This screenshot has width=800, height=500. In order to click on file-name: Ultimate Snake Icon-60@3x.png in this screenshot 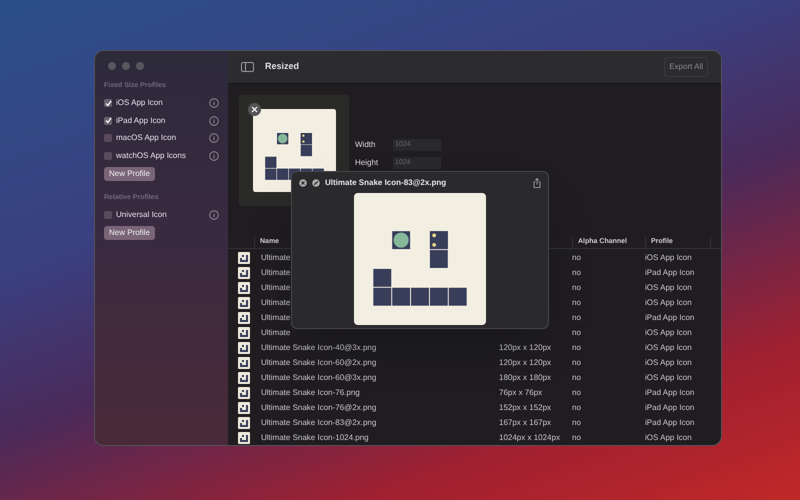, I will do `click(318, 377)`.